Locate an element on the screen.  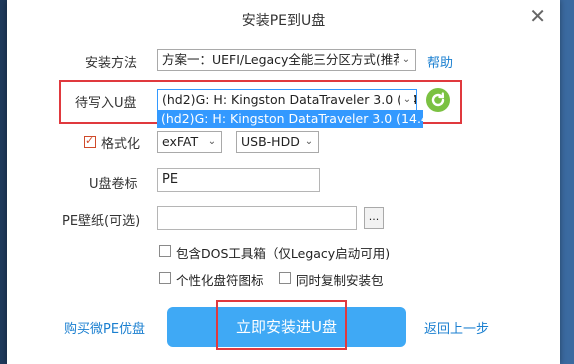
format-checkbox is located at coordinates (90, 141).